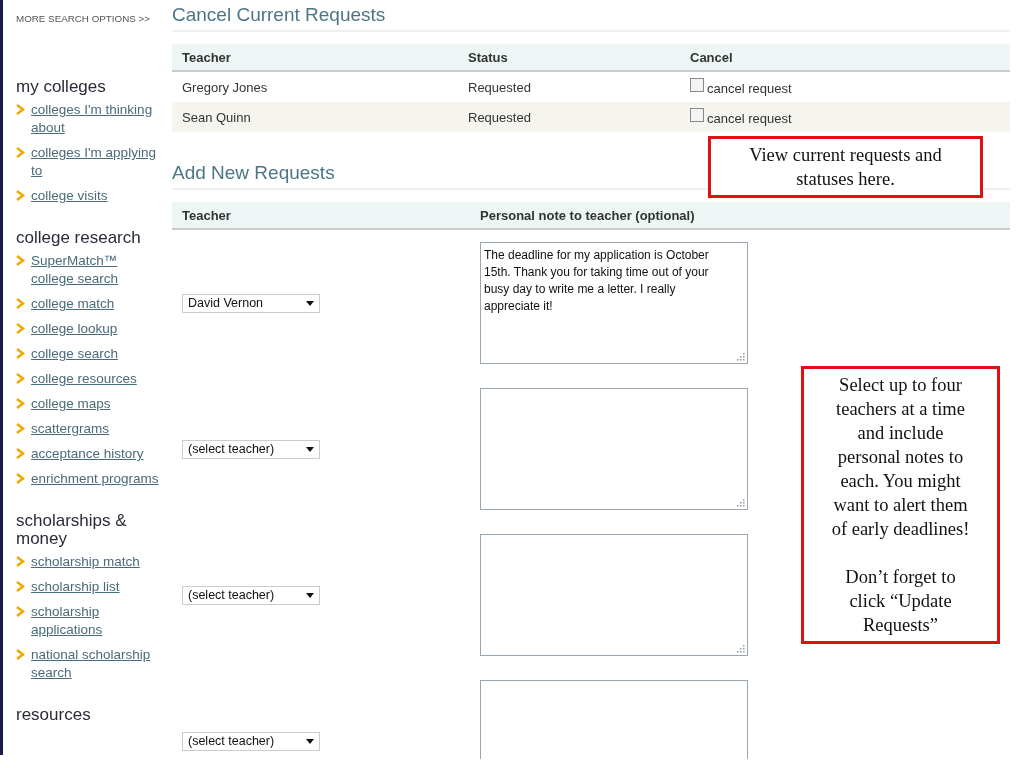 Image resolution: width=1024 pixels, height=768 pixels. What do you see at coordinates (251, 303) in the screenshot?
I see `teacher-select: David Vernon` at bounding box center [251, 303].